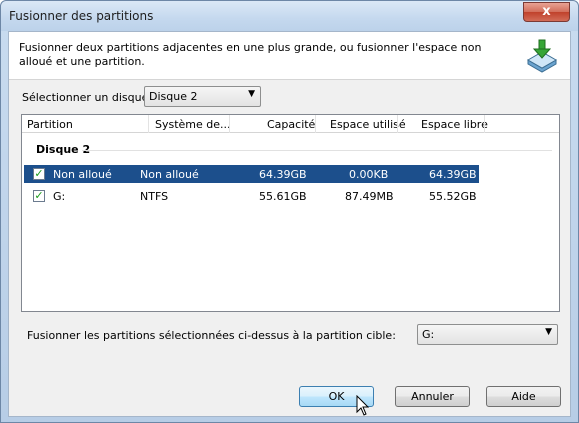 Image resolution: width=579 pixels, height=423 pixels. Describe the element at coordinates (173, 96) in the screenshot. I see `disk-select-value: Disque 2` at that location.